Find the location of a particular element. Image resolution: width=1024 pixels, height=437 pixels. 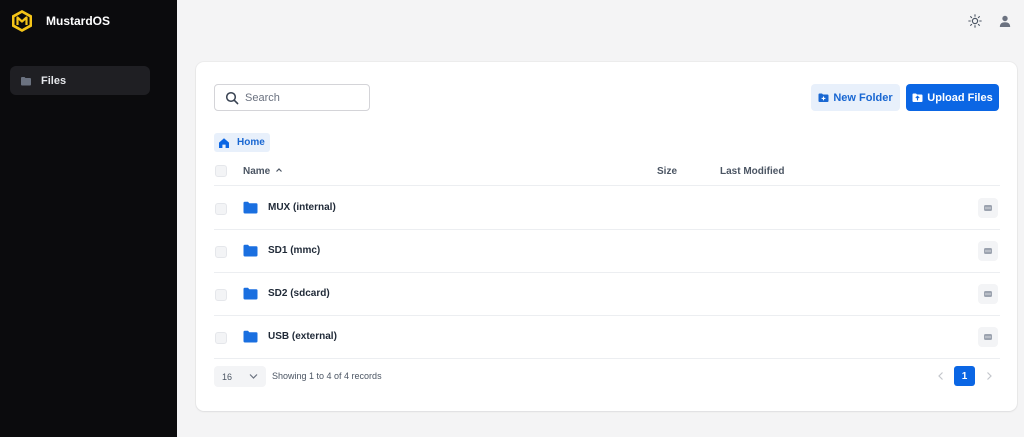

sidebar-item-label: Files is located at coordinates (54, 80).